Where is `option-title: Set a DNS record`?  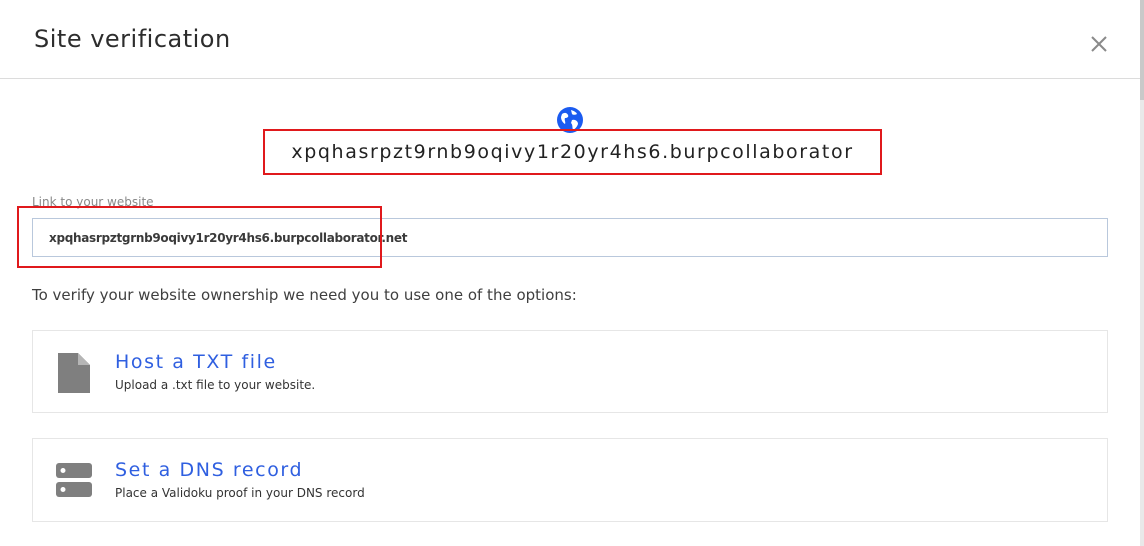 option-title: Set a DNS record is located at coordinates (209, 470).